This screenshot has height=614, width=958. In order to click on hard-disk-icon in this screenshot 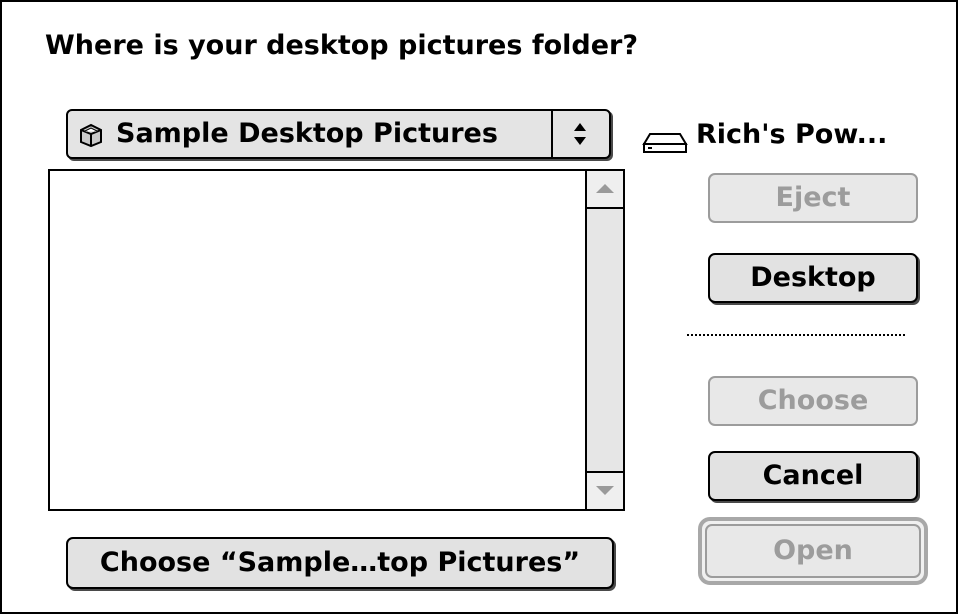, I will do `click(665, 143)`.